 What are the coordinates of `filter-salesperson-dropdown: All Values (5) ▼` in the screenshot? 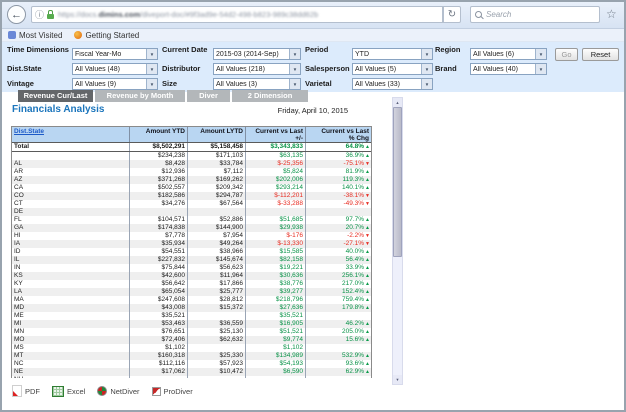 It's located at (392, 69).